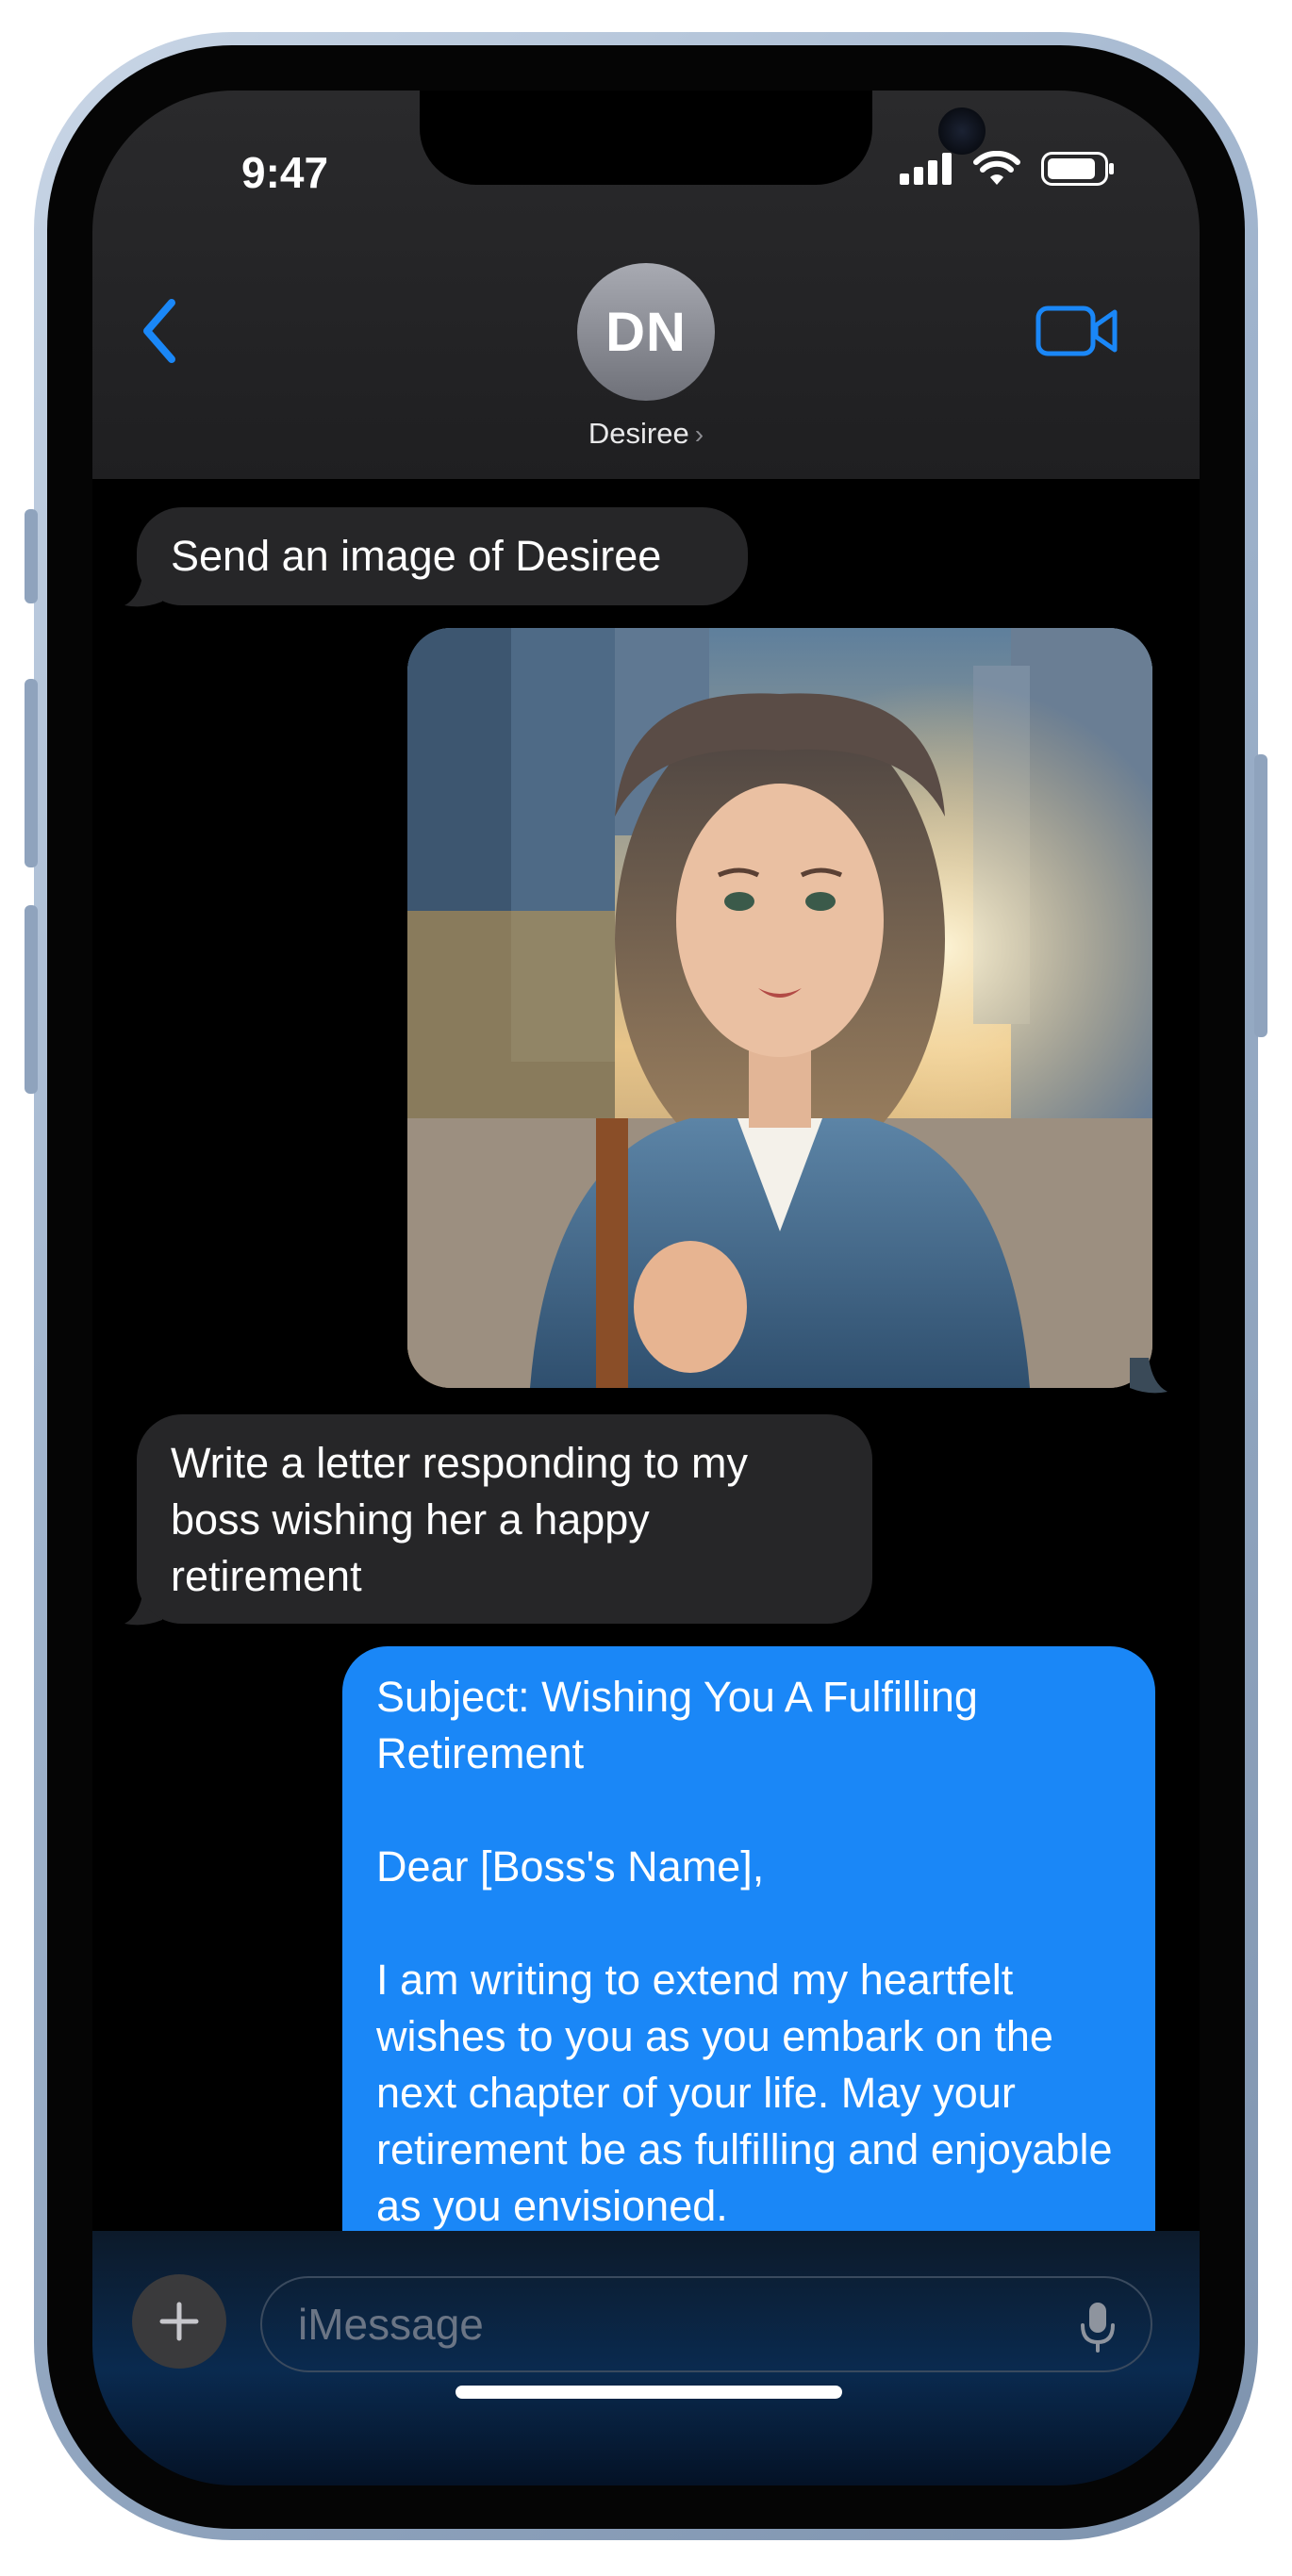  What do you see at coordinates (32, 773) in the screenshot?
I see `volume-up-button` at bounding box center [32, 773].